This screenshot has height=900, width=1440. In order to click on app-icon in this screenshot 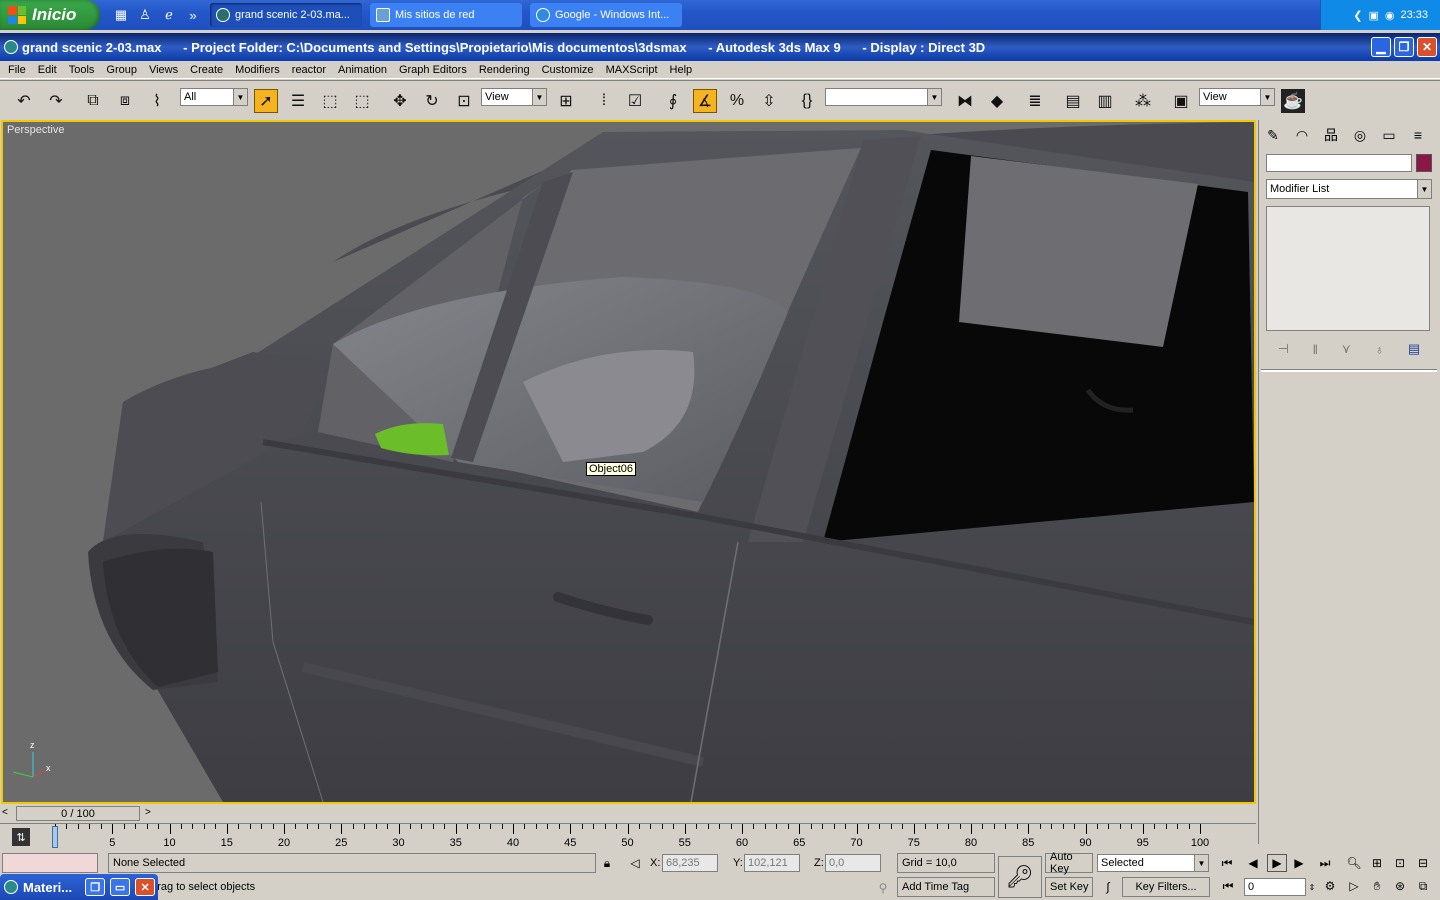, I will do `click(11, 47)`.